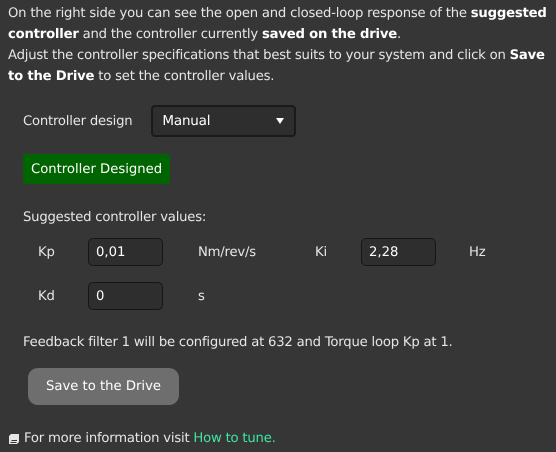 The height and width of the screenshot is (452, 556). Describe the element at coordinates (278, 24) in the screenshot. I see `intro-text: On the right side you can see the open and closed-loop response of the suggested controller and the controller currently saved on the drive.` at that location.